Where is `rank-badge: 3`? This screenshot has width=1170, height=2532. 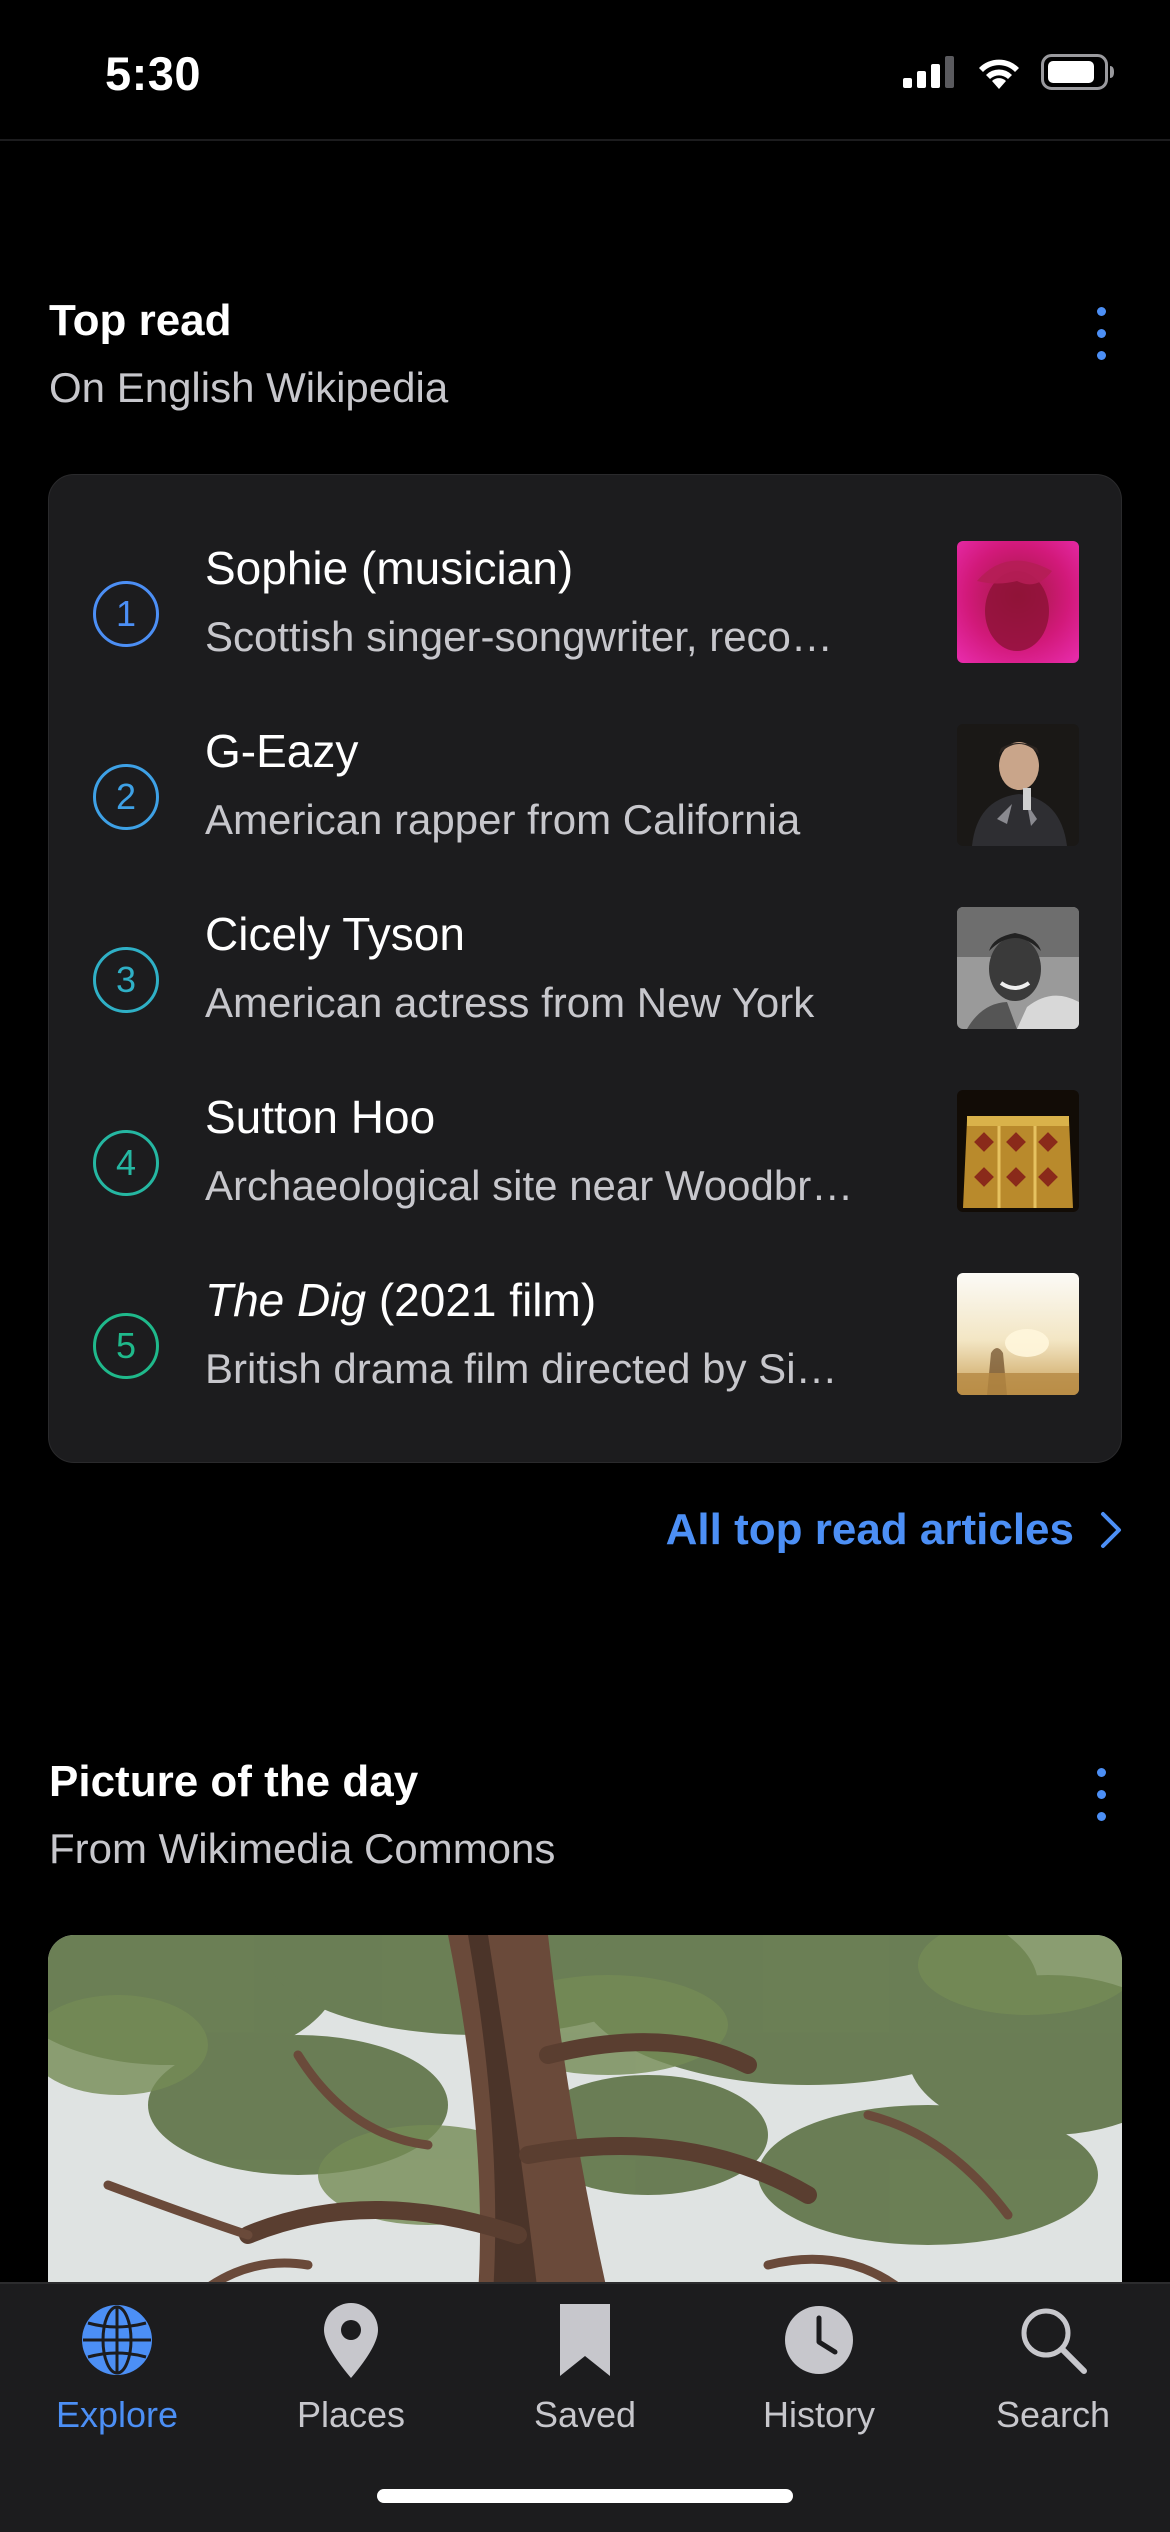 rank-badge: 3 is located at coordinates (126, 980).